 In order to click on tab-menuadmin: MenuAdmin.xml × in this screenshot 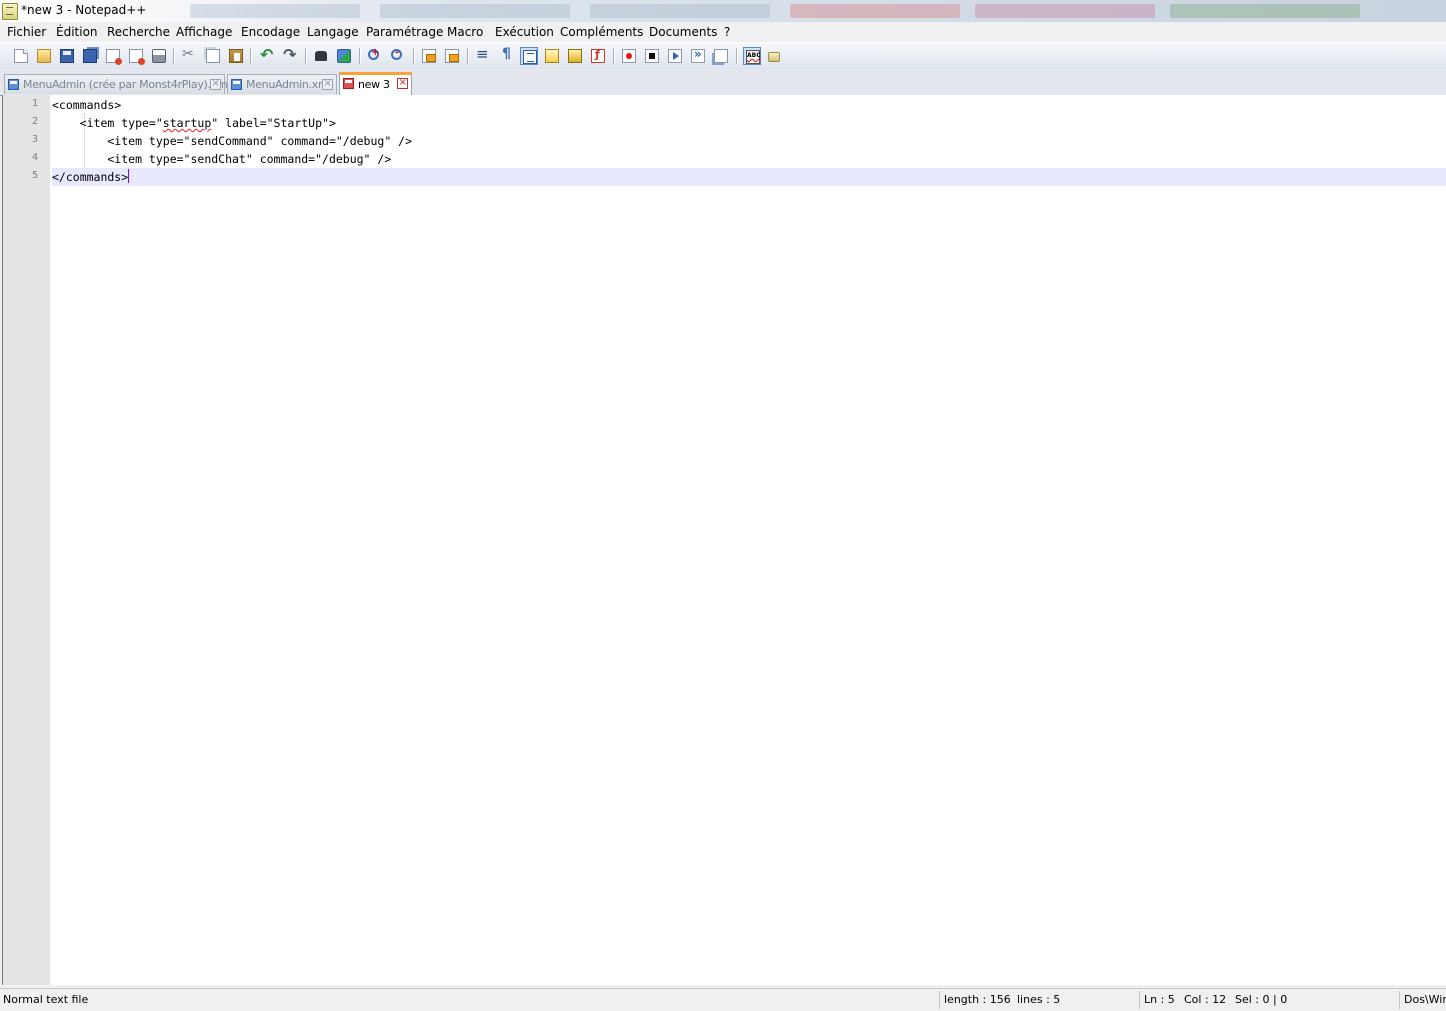, I will do `click(282, 84)`.